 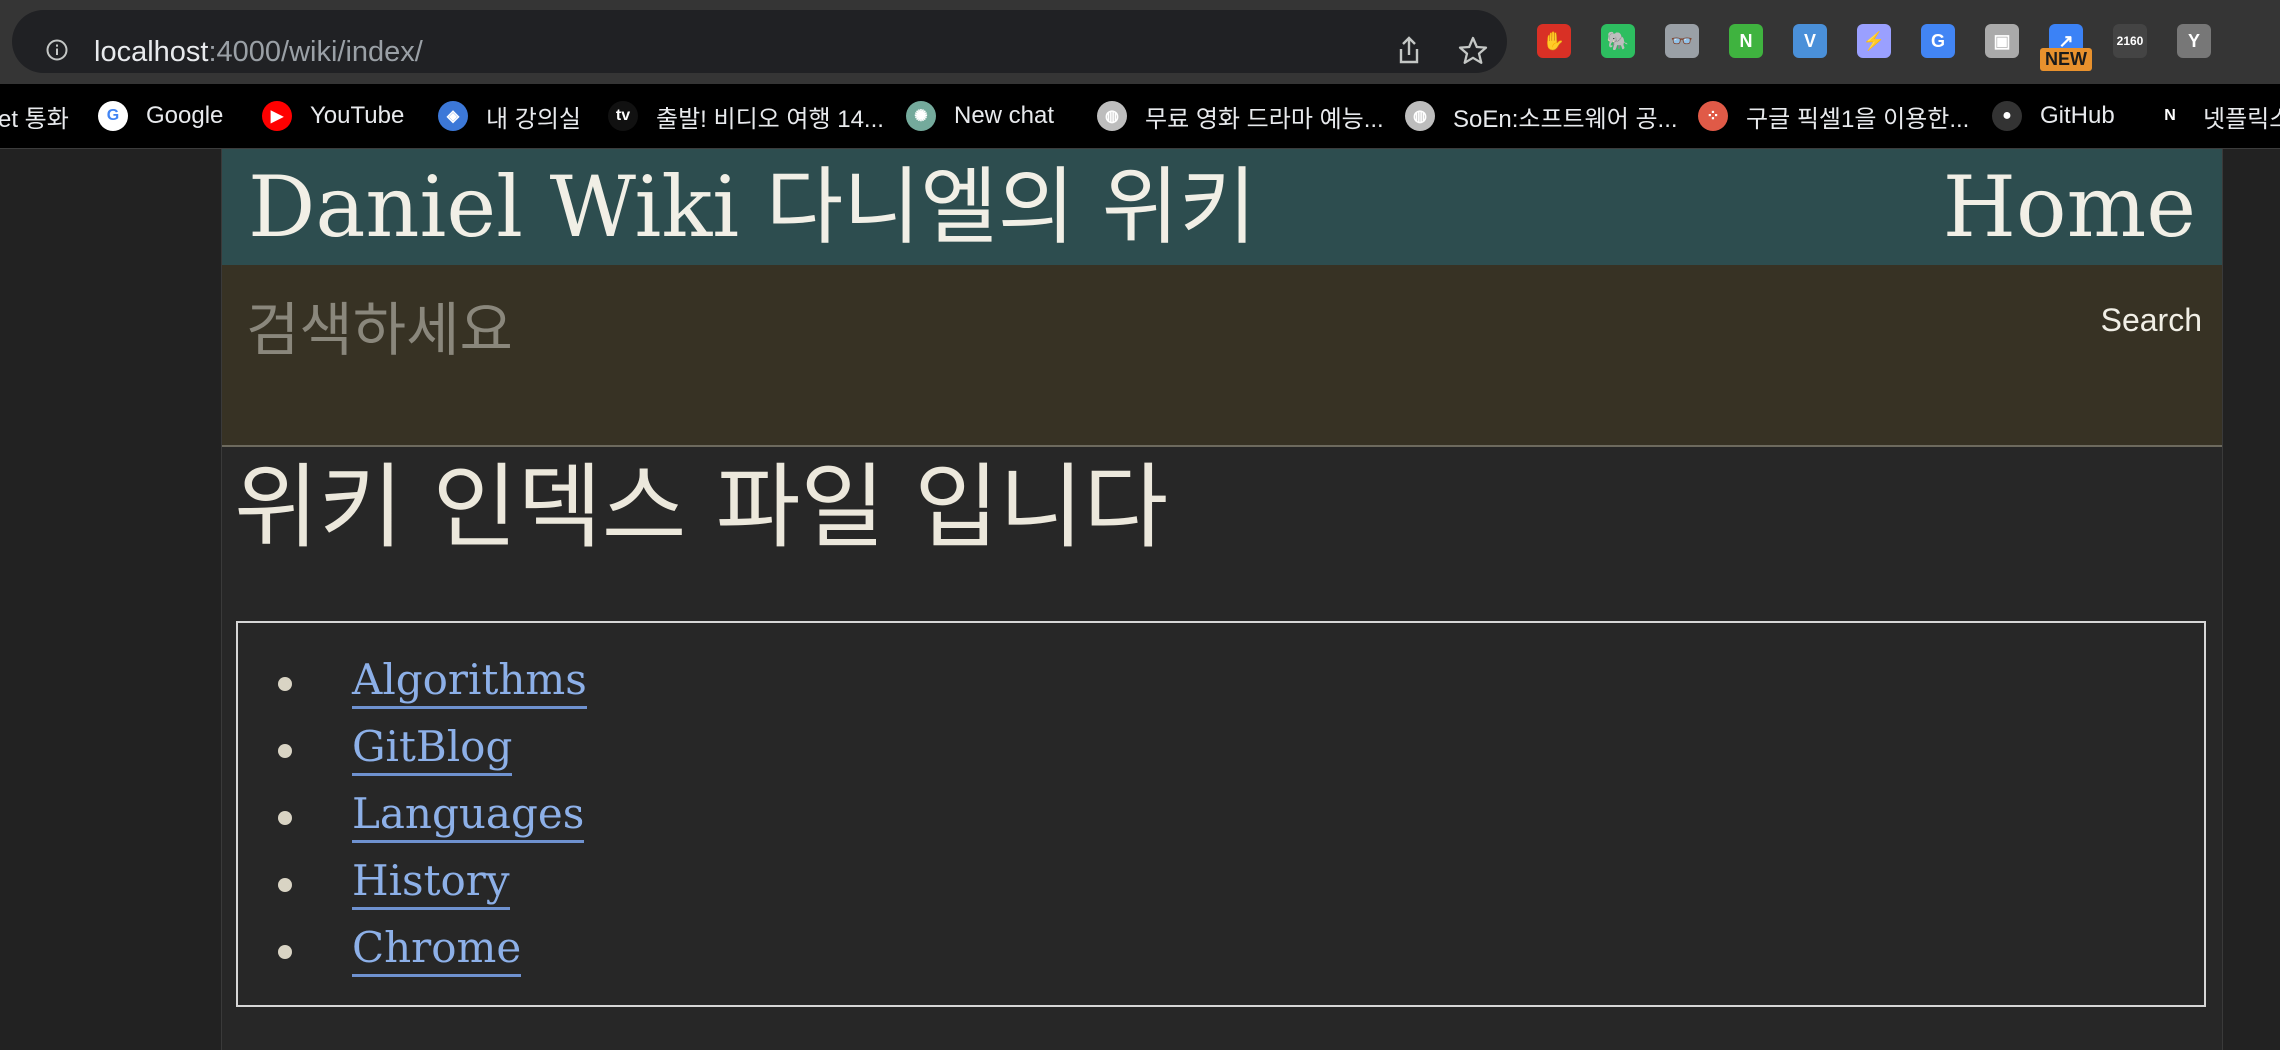 What do you see at coordinates (1938, 41) in the screenshot?
I see `translate-icon: G` at bounding box center [1938, 41].